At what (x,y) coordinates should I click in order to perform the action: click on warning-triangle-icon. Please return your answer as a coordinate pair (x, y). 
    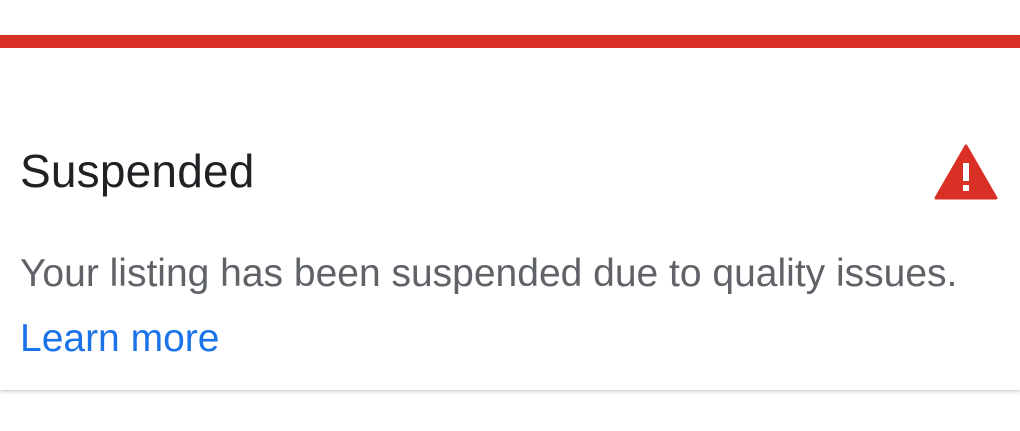
    Looking at the image, I should click on (966, 172).